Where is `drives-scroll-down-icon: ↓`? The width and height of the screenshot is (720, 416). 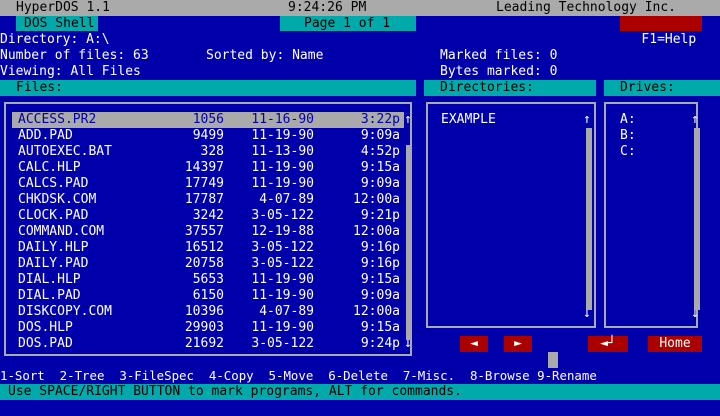 drives-scroll-down-icon: ↓ is located at coordinates (695, 314).